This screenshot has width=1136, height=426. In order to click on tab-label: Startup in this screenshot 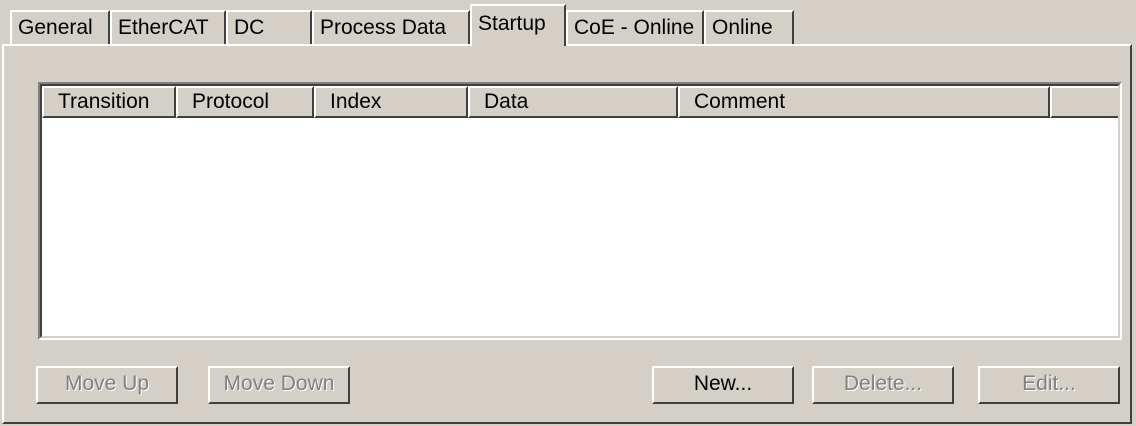, I will do `click(512, 23)`.